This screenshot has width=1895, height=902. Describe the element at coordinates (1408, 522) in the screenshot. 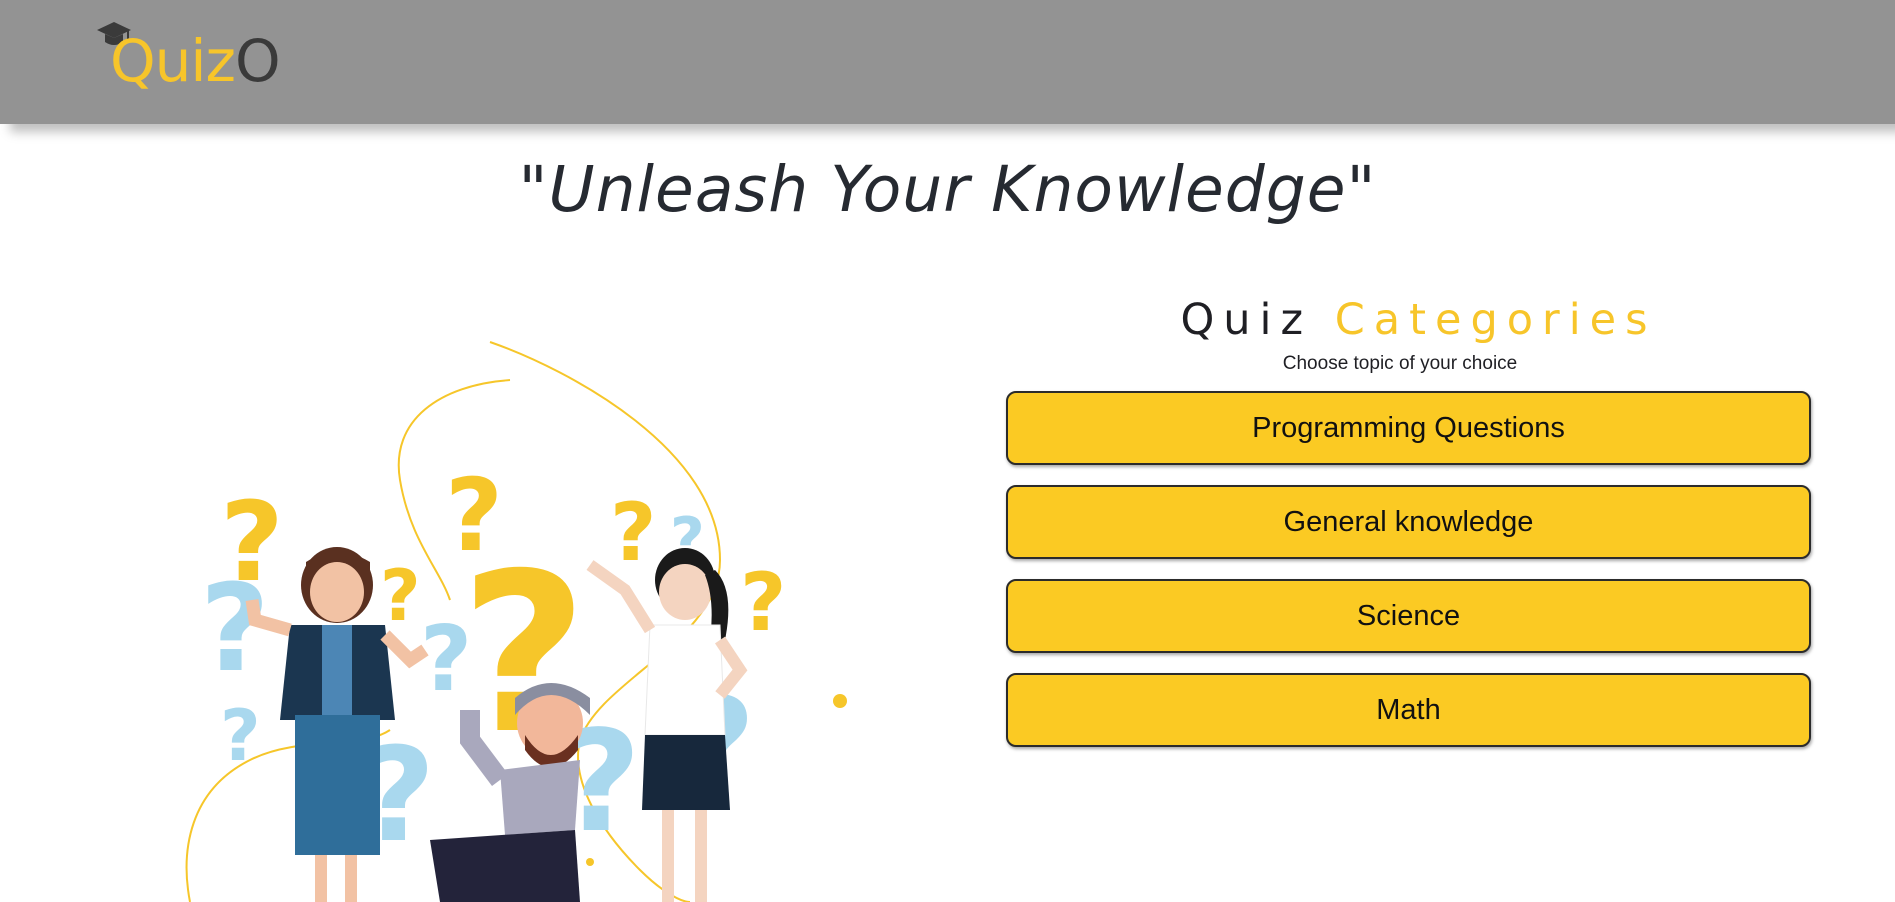

I see `category-button-general-knowledge: General knowledge` at that location.